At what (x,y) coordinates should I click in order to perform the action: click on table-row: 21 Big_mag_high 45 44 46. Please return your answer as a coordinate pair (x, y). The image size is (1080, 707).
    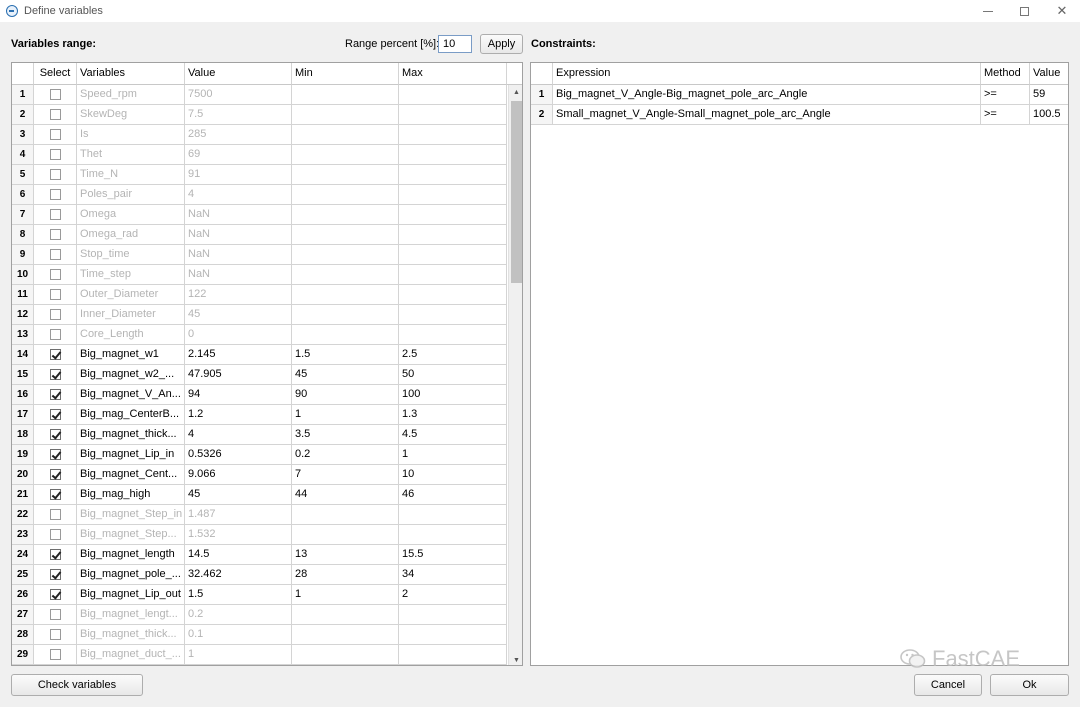
    Looking at the image, I should click on (267, 495).